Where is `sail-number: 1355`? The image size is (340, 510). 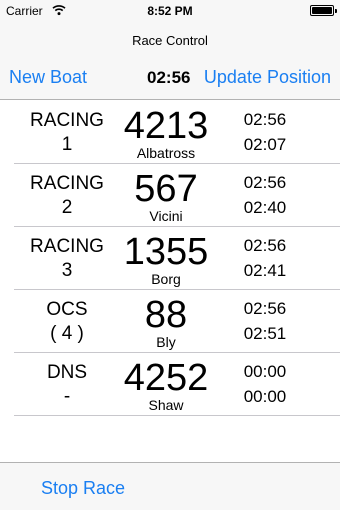
sail-number: 1355 is located at coordinates (166, 252).